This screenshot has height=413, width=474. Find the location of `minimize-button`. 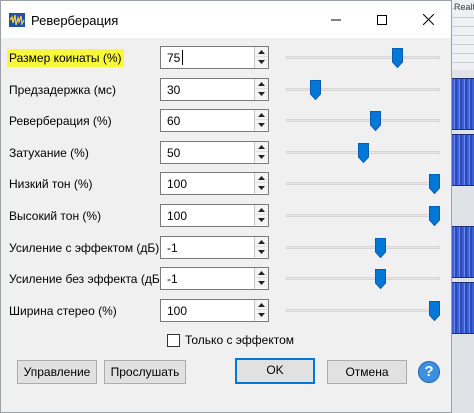

minimize-button is located at coordinates (336, 19).